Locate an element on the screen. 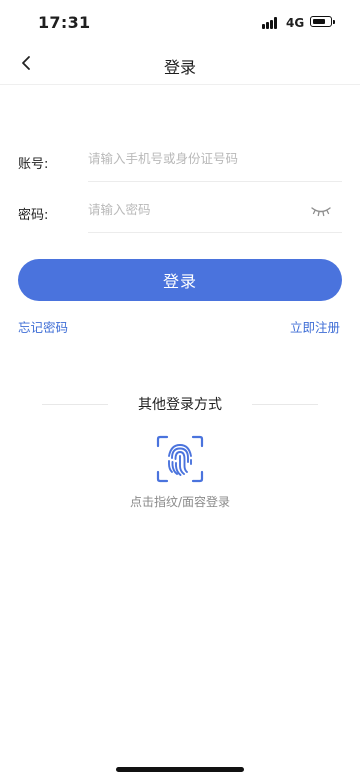  register-link: 立即注册 is located at coordinates (315, 326).